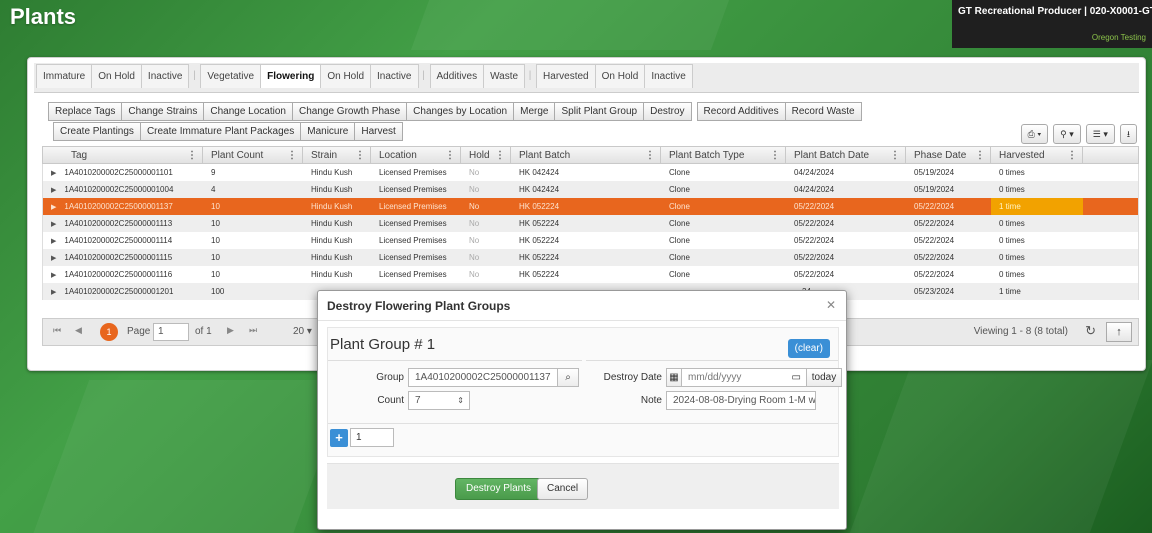 The width and height of the screenshot is (1152, 533). Describe the element at coordinates (171, 332) in the screenshot. I see `page-input: 1` at that location.